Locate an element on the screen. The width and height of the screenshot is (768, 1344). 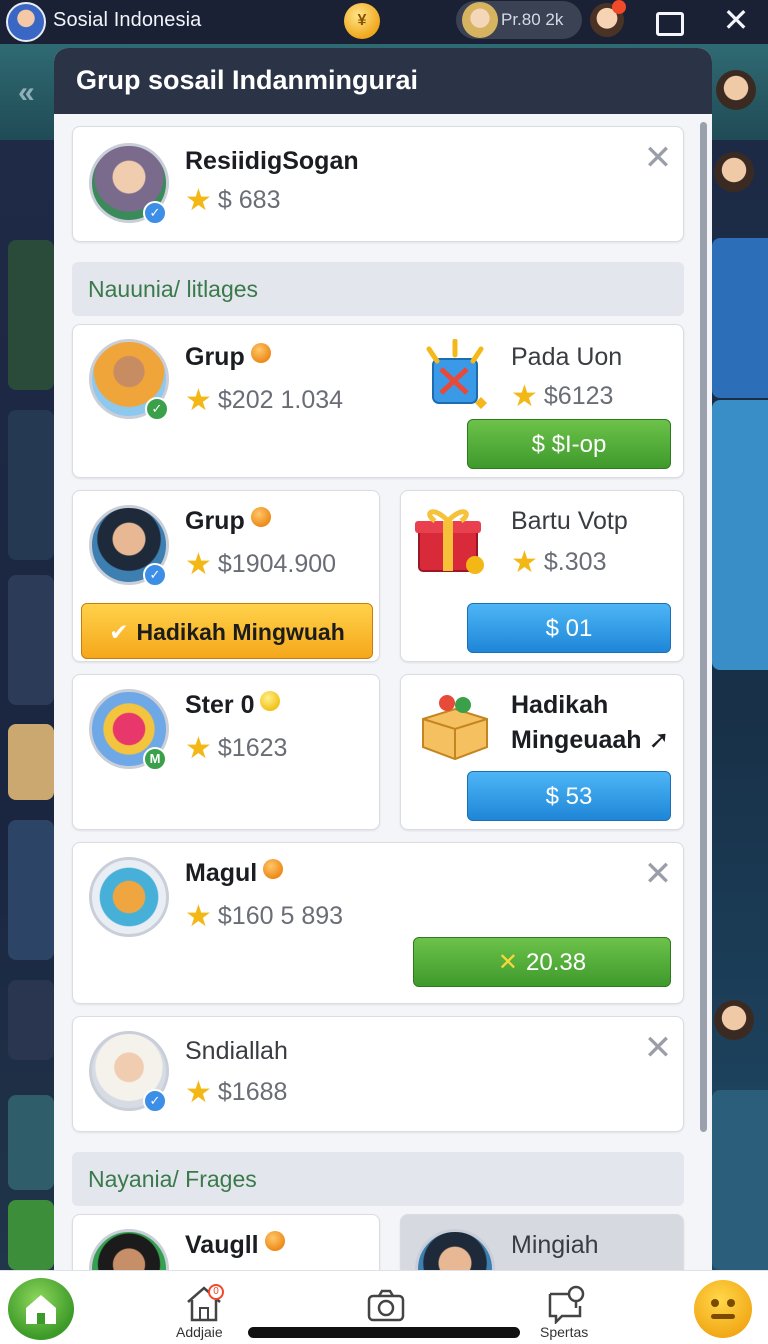
modal-title: Grup sosail Indanmingurai is located at coordinates (247, 80).